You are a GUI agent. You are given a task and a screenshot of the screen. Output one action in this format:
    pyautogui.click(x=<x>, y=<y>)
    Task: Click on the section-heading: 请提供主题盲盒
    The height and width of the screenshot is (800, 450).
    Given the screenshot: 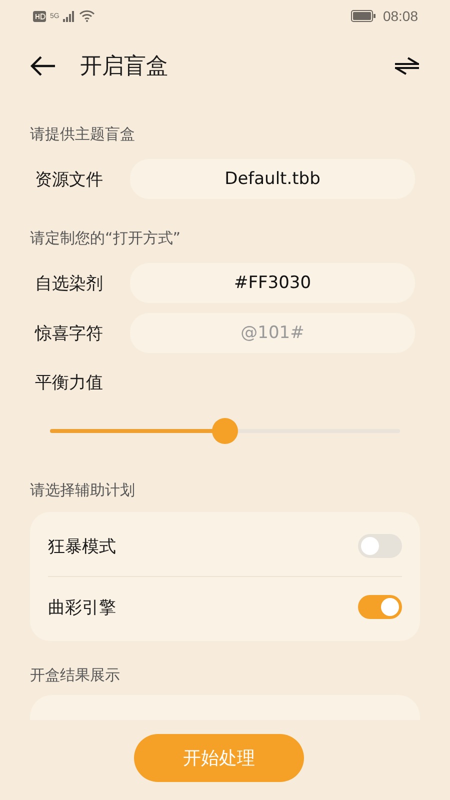 What is the action you would take?
    pyautogui.click(x=83, y=134)
    